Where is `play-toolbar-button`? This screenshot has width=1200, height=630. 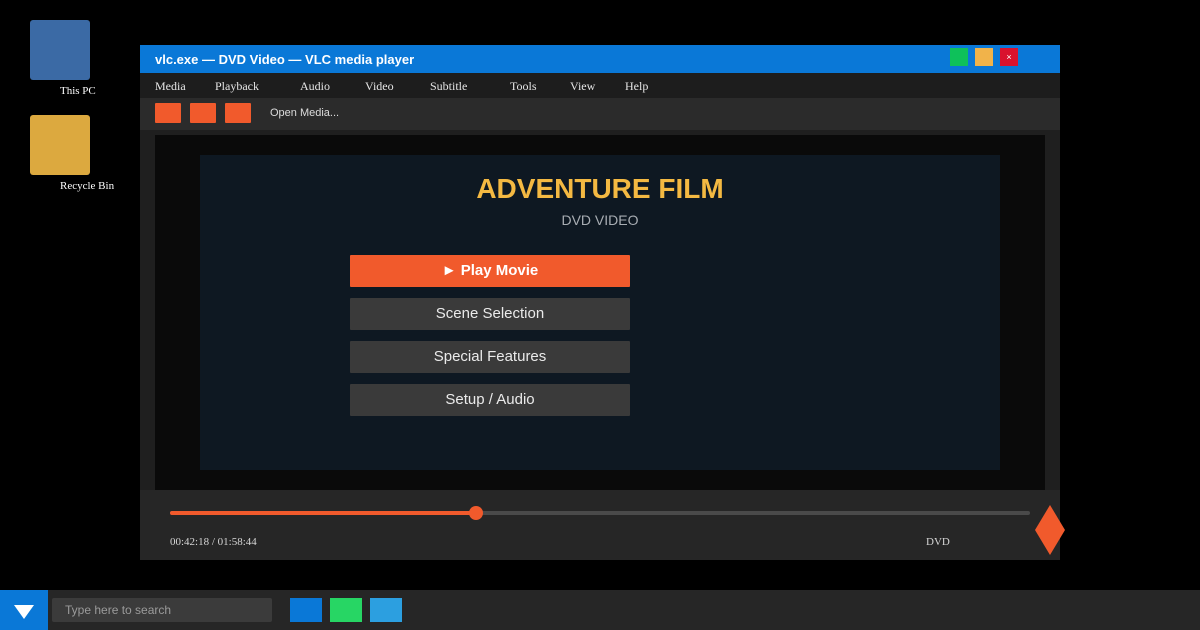
play-toolbar-button is located at coordinates (168, 113).